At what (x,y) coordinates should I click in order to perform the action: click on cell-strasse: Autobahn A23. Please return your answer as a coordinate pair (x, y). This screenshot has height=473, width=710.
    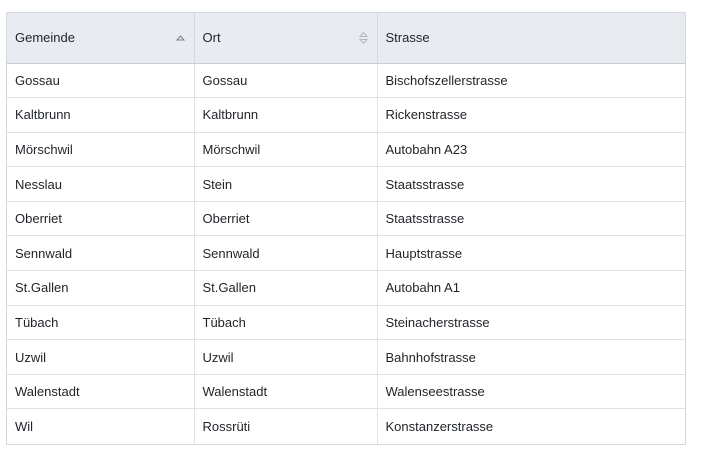
    Looking at the image, I should click on (531, 150).